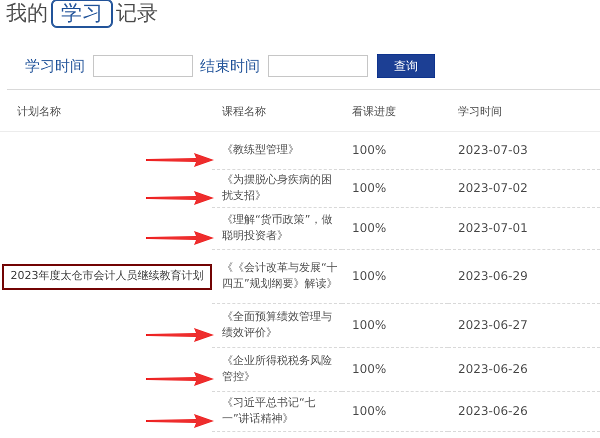 The width and height of the screenshot is (600, 438). What do you see at coordinates (82, 14) in the screenshot?
I see `page-title-highlight: 学习` at bounding box center [82, 14].